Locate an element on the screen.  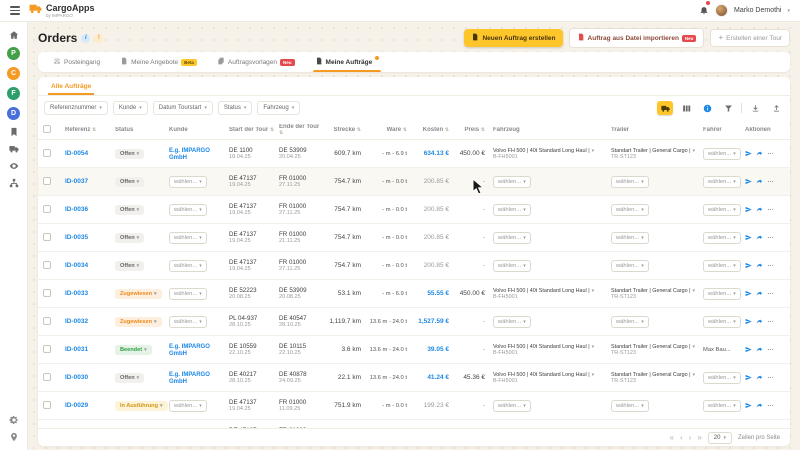
tab-meine-angebote: Meine Angebote Beta is located at coordinates (158, 62).